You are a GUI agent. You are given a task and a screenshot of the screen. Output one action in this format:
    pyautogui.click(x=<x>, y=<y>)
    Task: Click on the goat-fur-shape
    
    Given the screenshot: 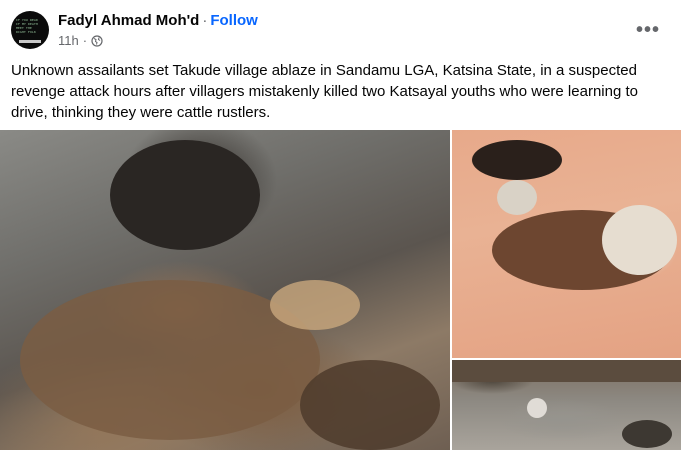 What is the action you would take?
    pyautogui.click(x=639, y=240)
    